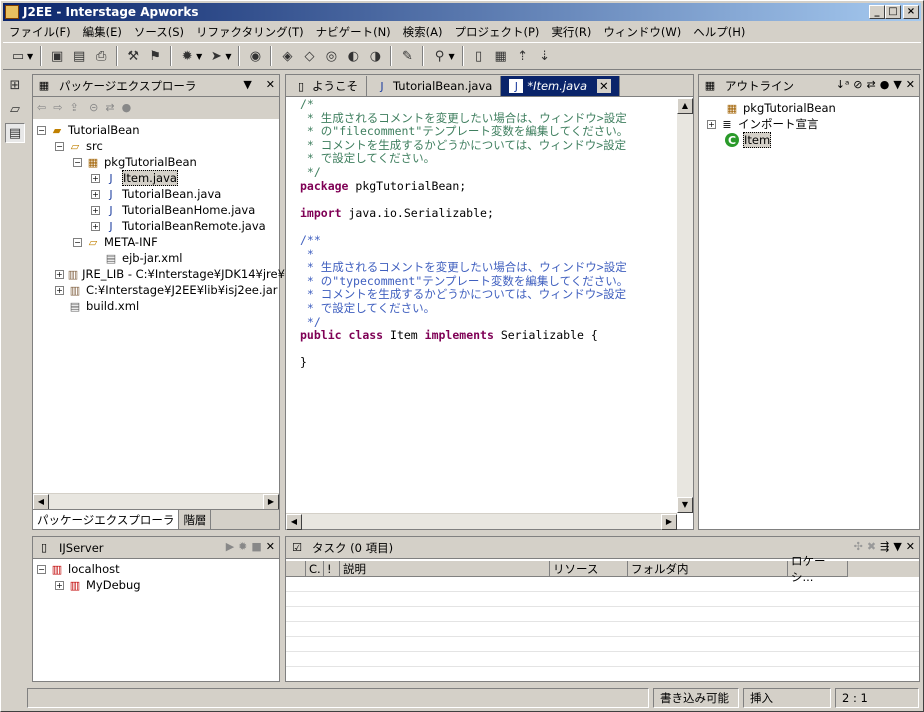  Describe the element at coordinates (451, 56) in the screenshot. I see `search-dropdown-icon: ▼` at that location.